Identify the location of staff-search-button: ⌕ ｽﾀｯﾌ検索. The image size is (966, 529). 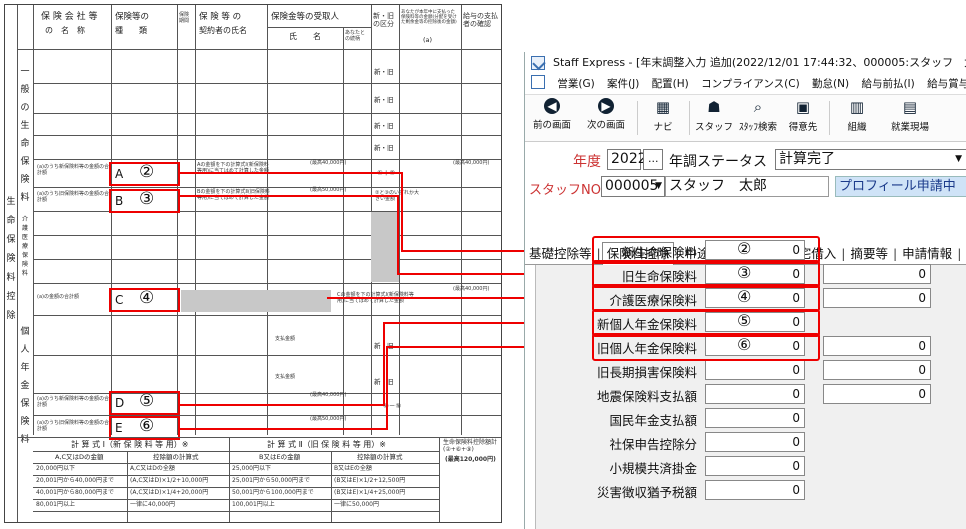
(758, 115).